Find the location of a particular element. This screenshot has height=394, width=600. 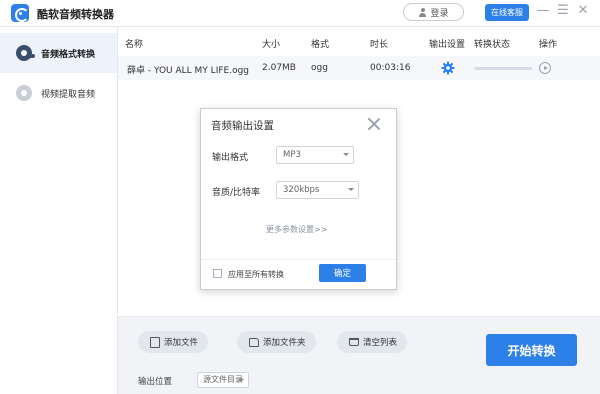

file-size: 2.07MB is located at coordinates (279, 68).